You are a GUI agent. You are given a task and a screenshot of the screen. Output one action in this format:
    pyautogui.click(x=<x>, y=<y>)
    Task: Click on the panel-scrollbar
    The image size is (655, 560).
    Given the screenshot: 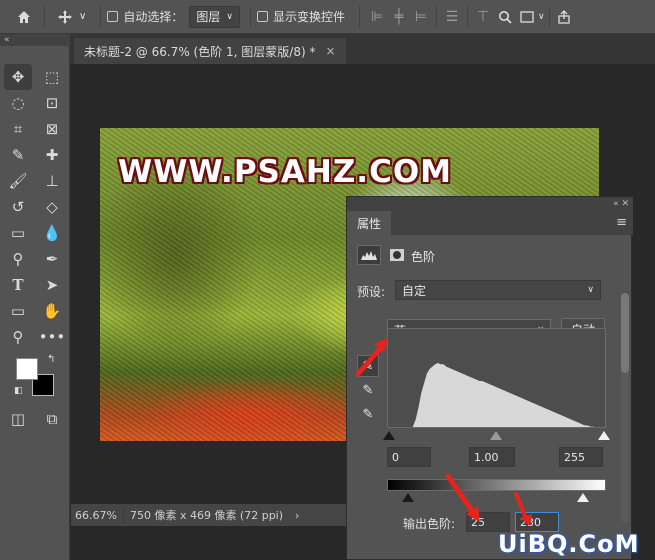 What is the action you would take?
    pyautogui.click(x=625, y=408)
    